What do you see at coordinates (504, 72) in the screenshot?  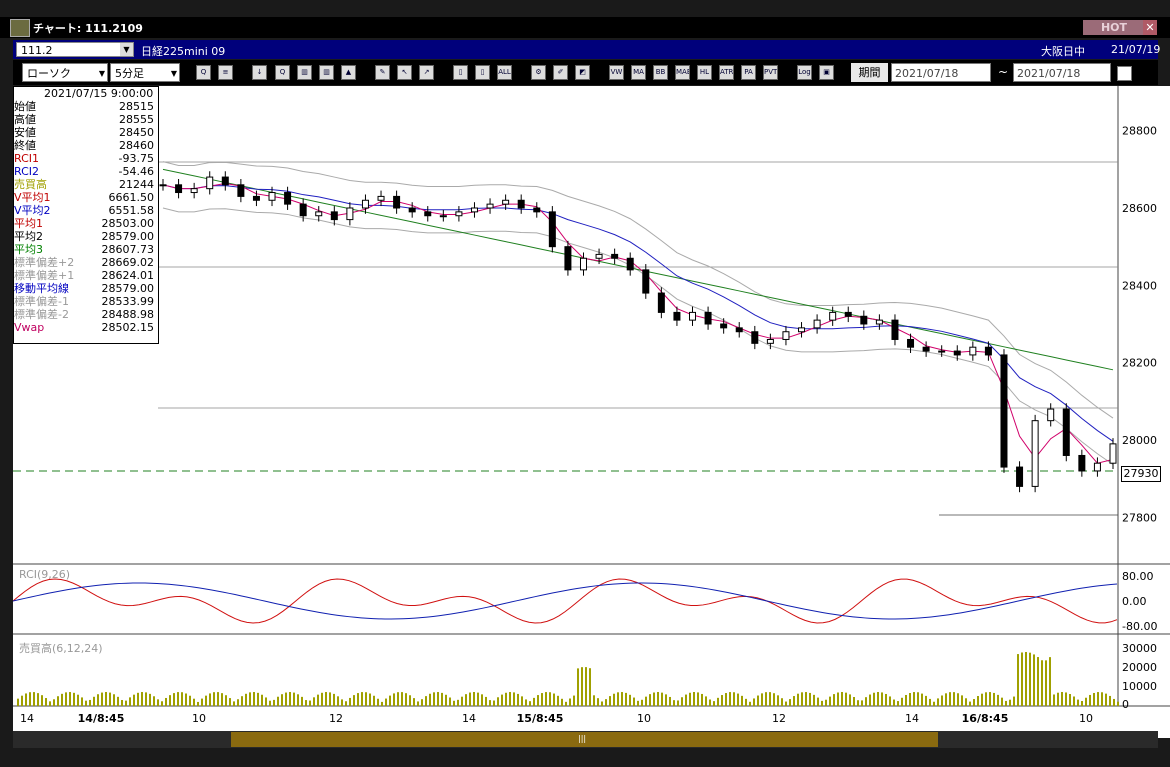 I see `all-icon: ALL` at bounding box center [504, 72].